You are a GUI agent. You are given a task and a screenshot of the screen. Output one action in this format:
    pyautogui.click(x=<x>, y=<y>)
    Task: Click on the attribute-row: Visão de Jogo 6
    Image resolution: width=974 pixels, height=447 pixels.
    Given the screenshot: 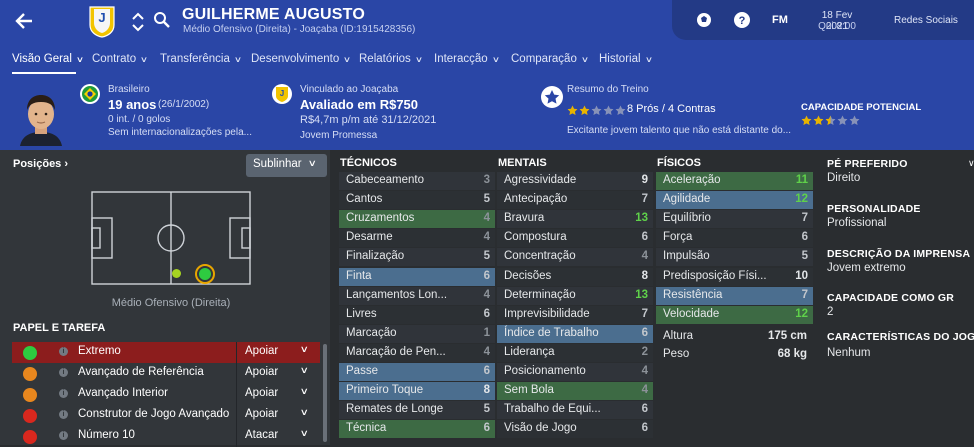 What is the action you would take?
    pyautogui.click(x=575, y=429)
    